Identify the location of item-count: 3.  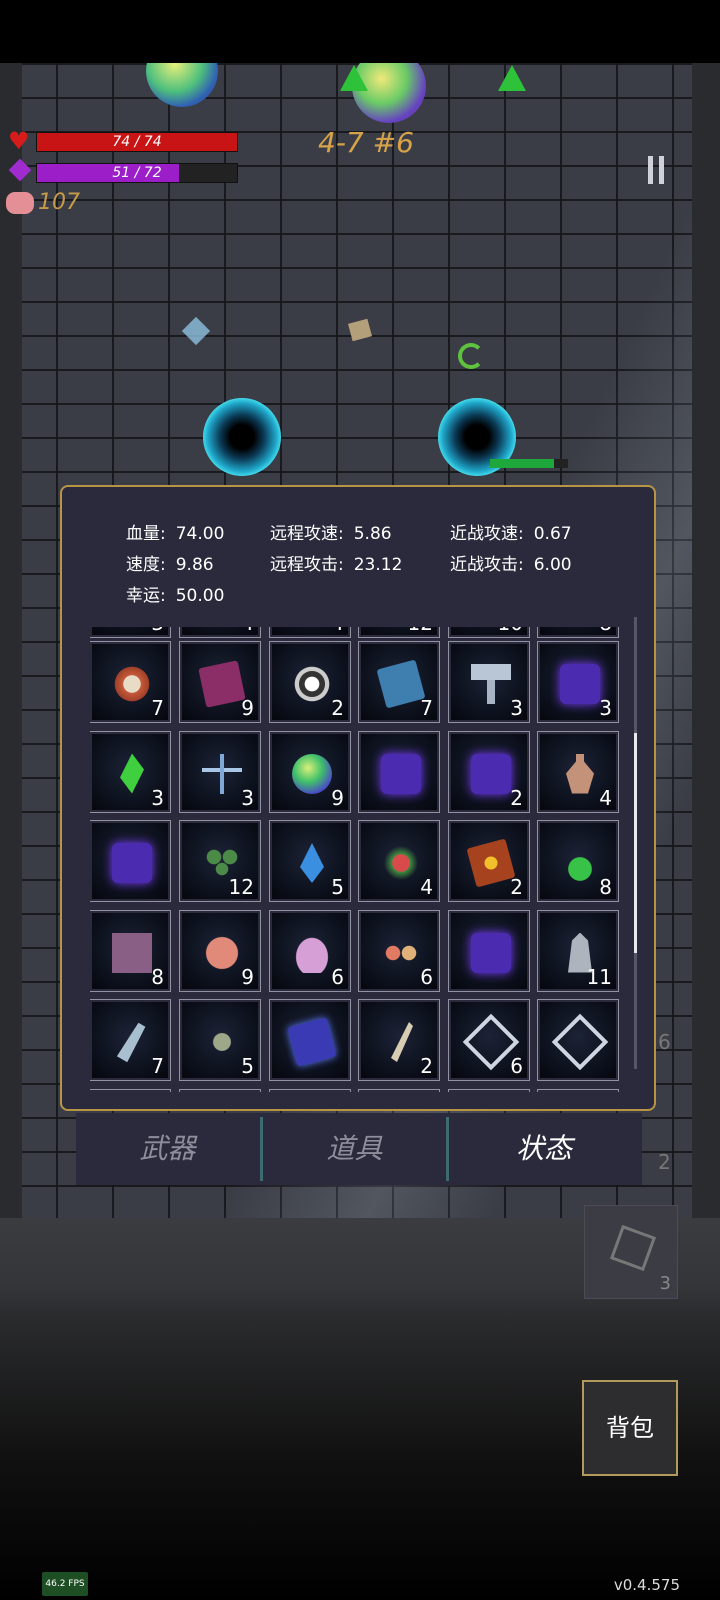
(157, 631).